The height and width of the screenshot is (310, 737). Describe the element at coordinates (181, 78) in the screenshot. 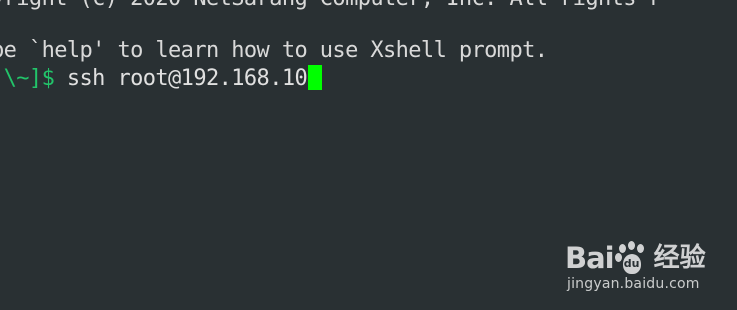

I see `typed-command: ssh root@192.168.10` at that location.